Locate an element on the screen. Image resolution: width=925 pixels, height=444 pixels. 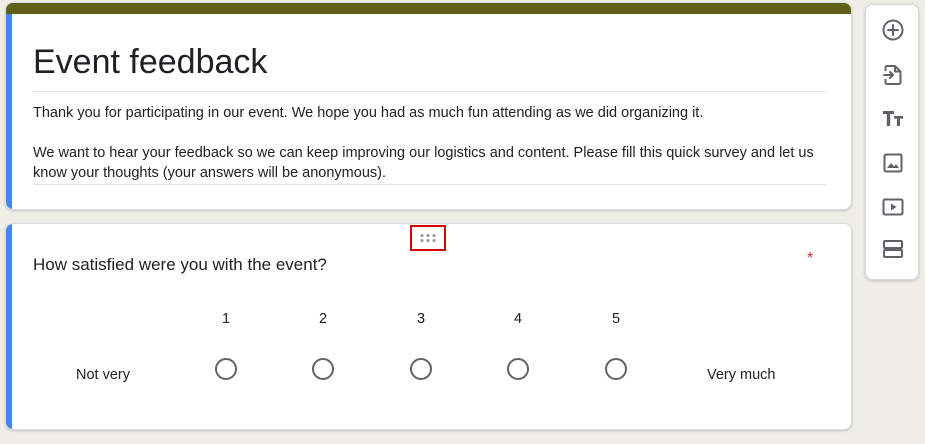
section-icon is located at coordinates (893, 249).